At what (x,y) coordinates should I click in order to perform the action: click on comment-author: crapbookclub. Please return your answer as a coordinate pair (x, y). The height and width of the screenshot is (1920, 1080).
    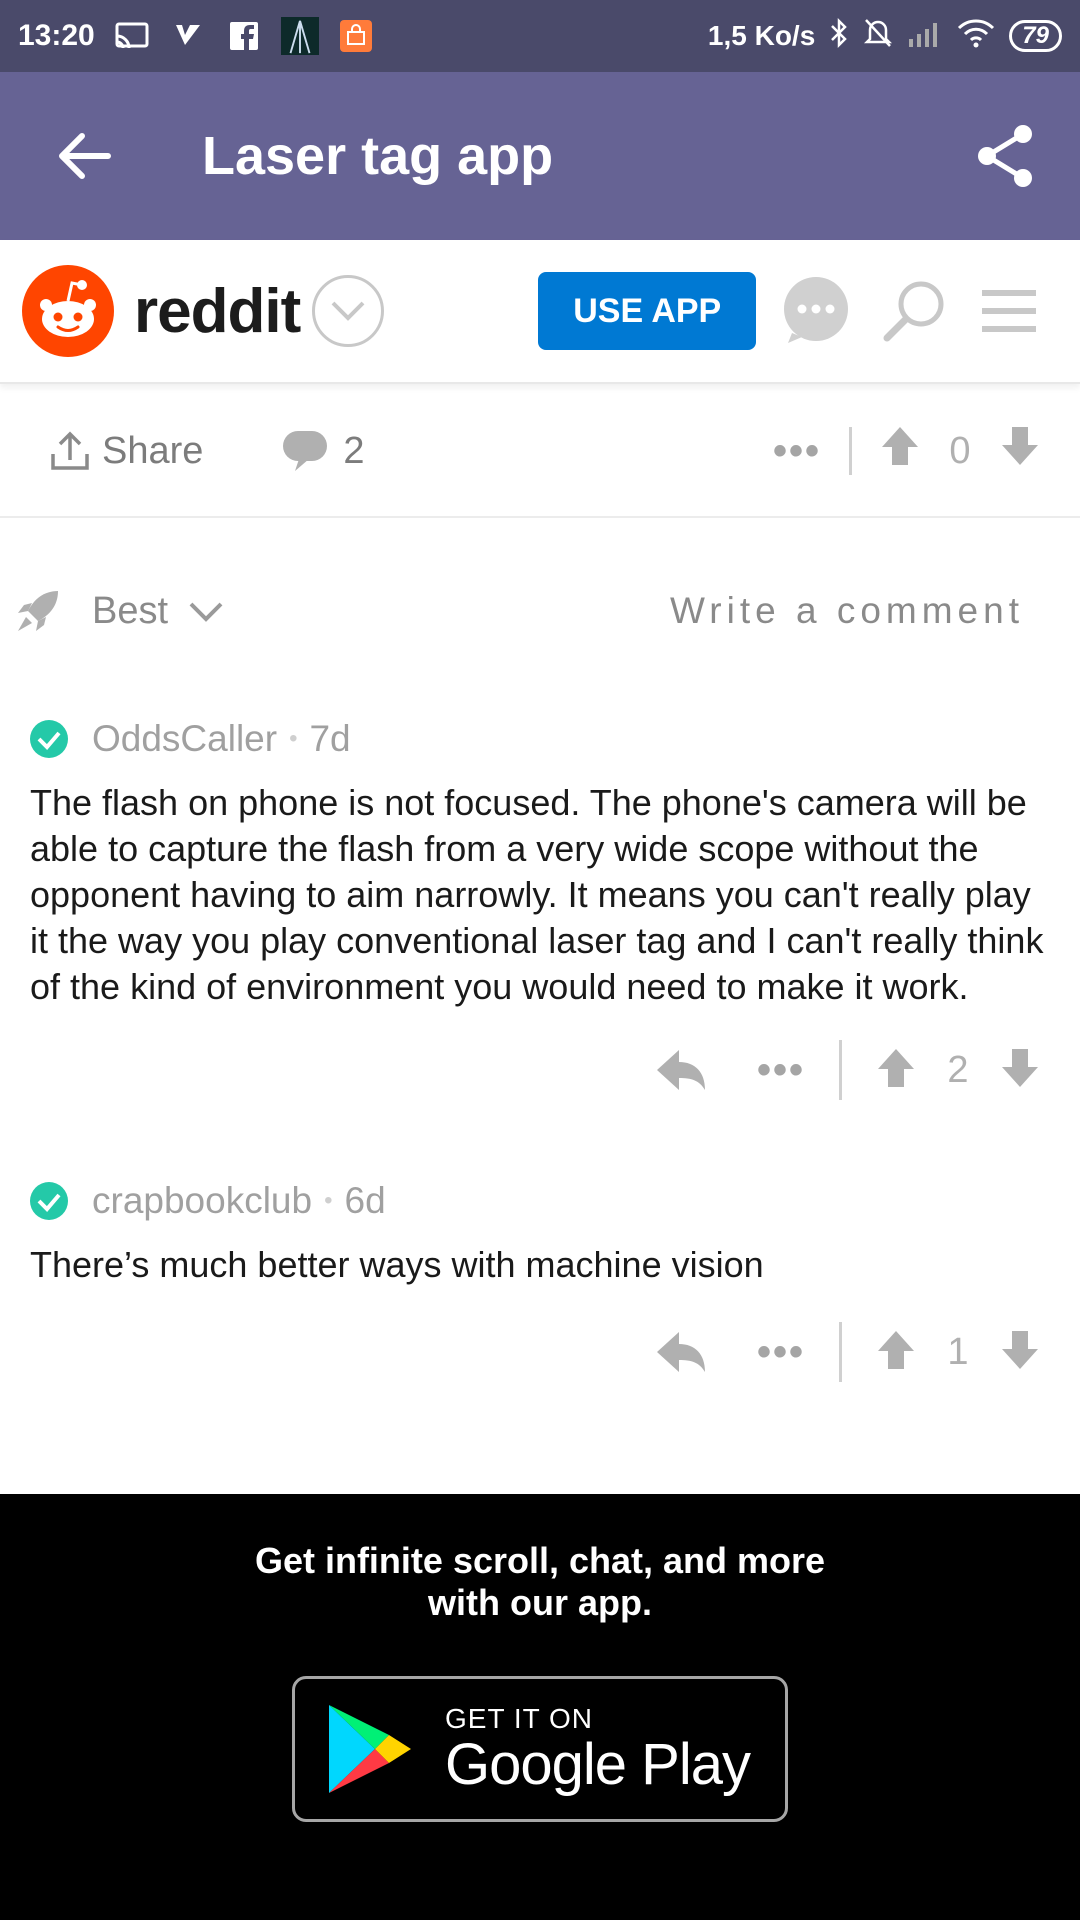
    Looking at the image, I should click on (202, 1201).